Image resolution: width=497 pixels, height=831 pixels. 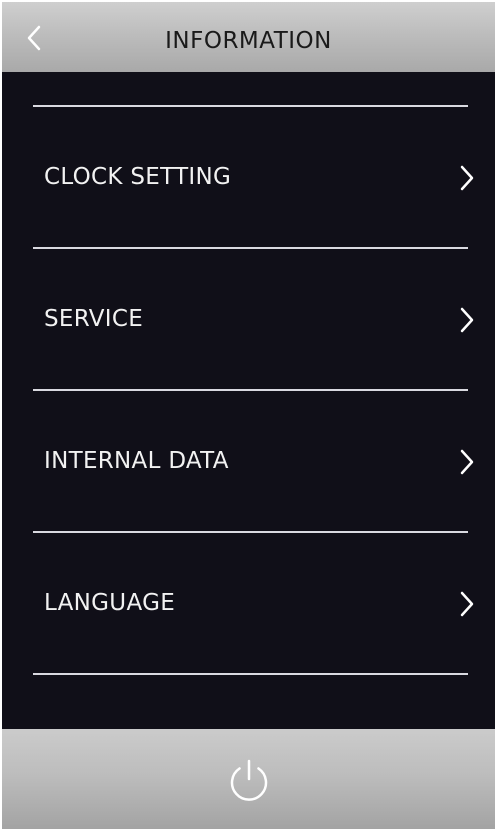 I want to click on page-title: INFORMATION, so click(x=248, y=41).